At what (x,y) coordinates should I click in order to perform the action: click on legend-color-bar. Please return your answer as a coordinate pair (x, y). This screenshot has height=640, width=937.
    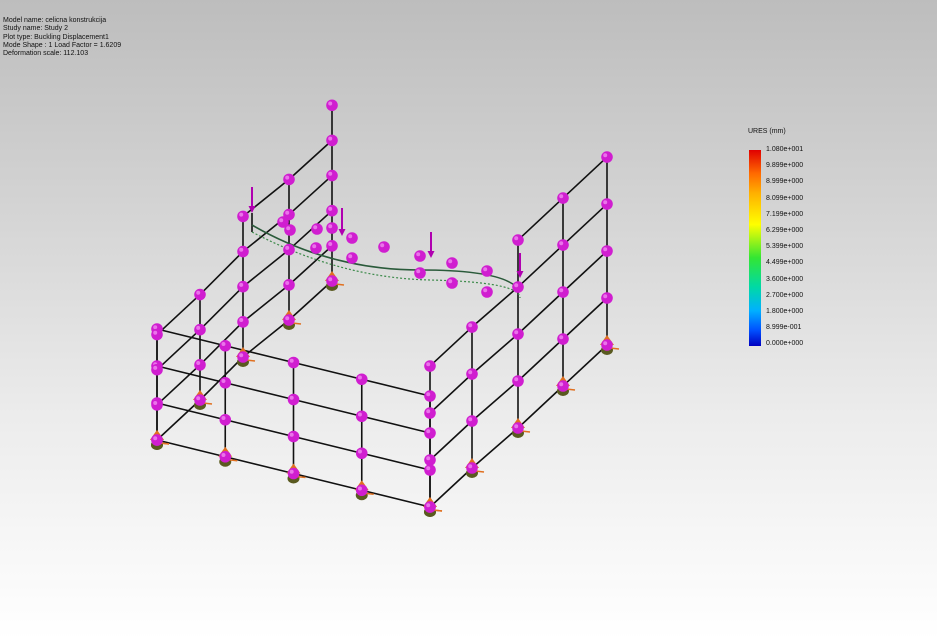
    Looking at the image, I should click on (755, 248).